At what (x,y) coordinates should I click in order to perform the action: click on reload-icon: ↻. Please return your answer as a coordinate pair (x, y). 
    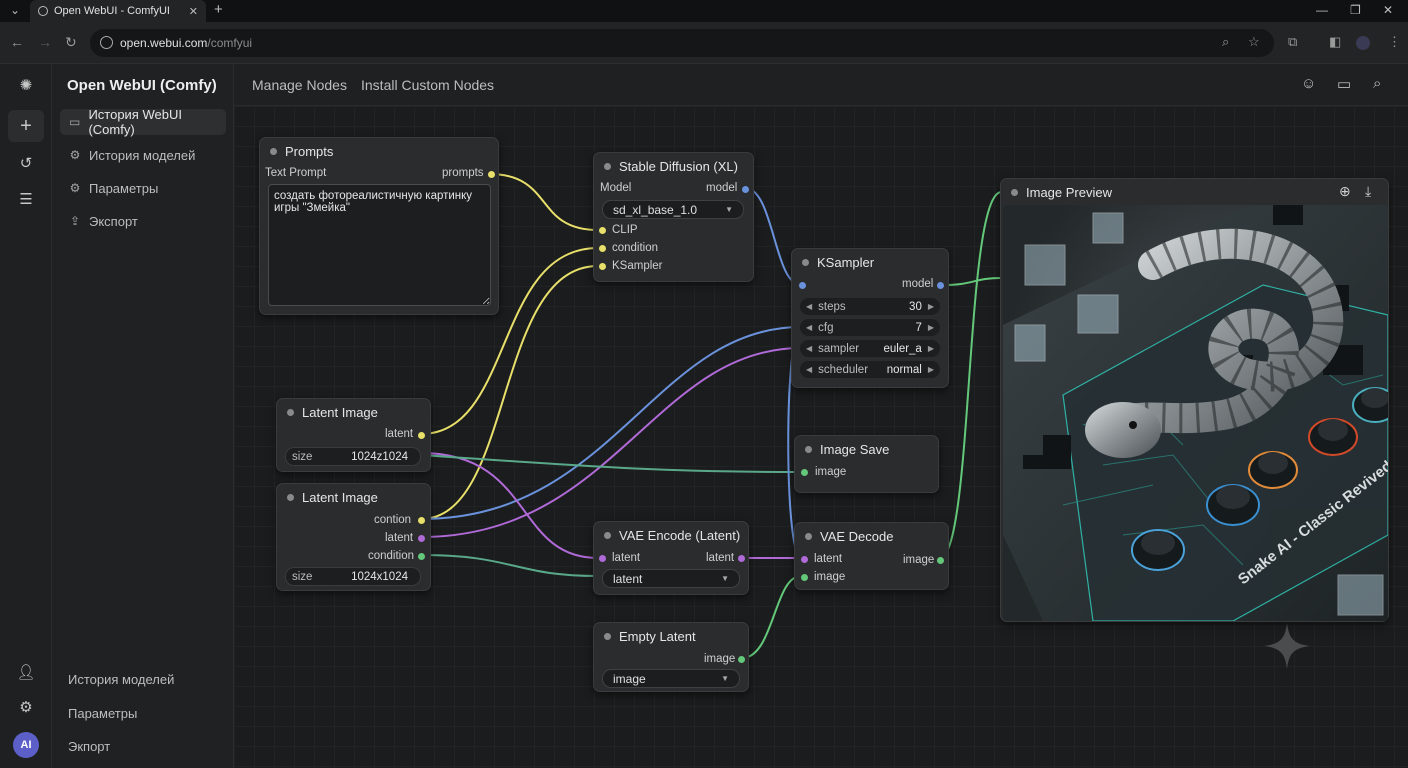
    Looking at the image, I should click on (71, 42).